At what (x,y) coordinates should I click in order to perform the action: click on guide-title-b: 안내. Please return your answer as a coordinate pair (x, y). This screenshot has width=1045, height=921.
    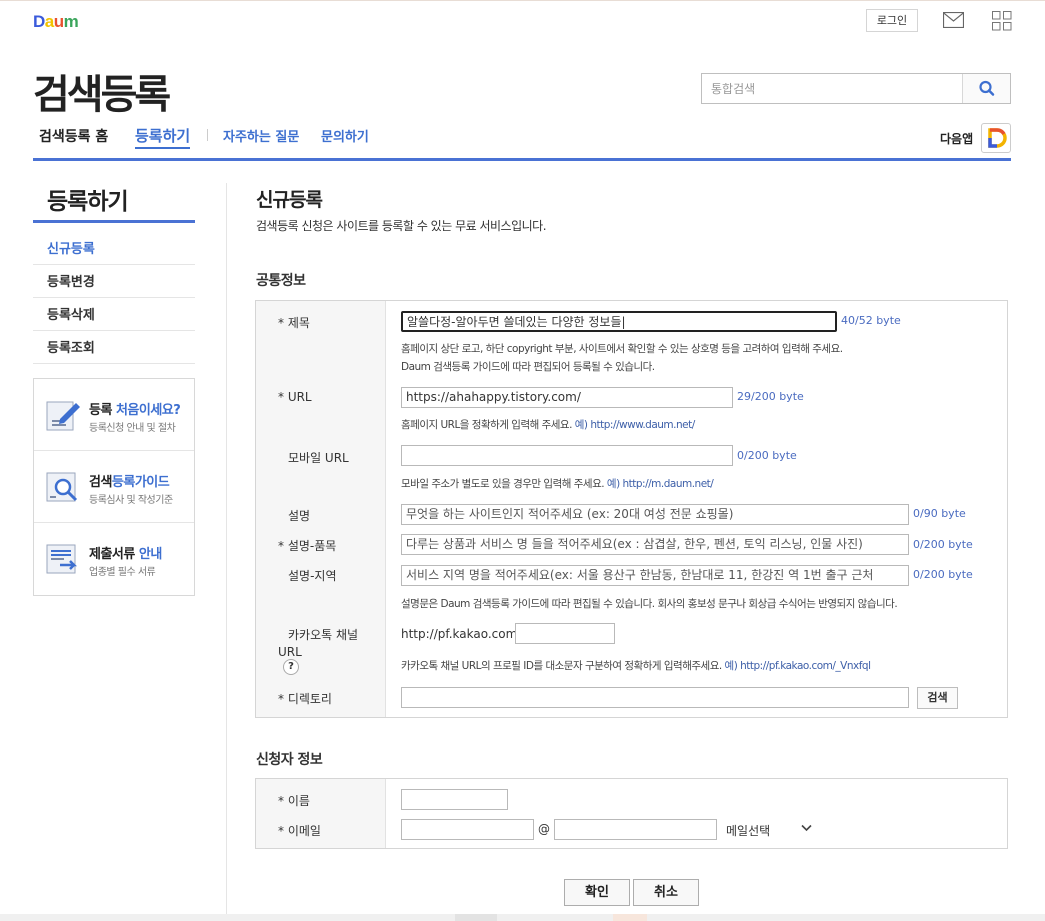
    Looking at the image, I should click on (150, 554).